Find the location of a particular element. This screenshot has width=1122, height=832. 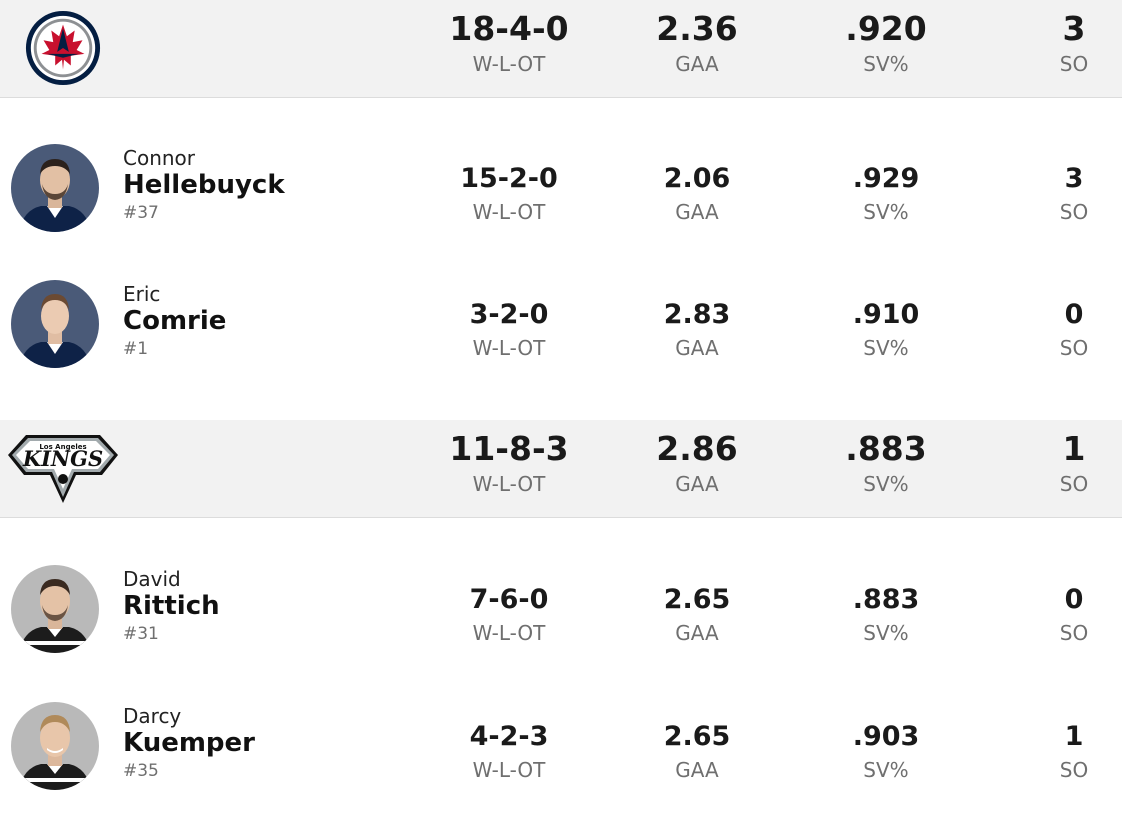

player-stat-shutouts: 1 SO is located at coordinates (1074, 751).